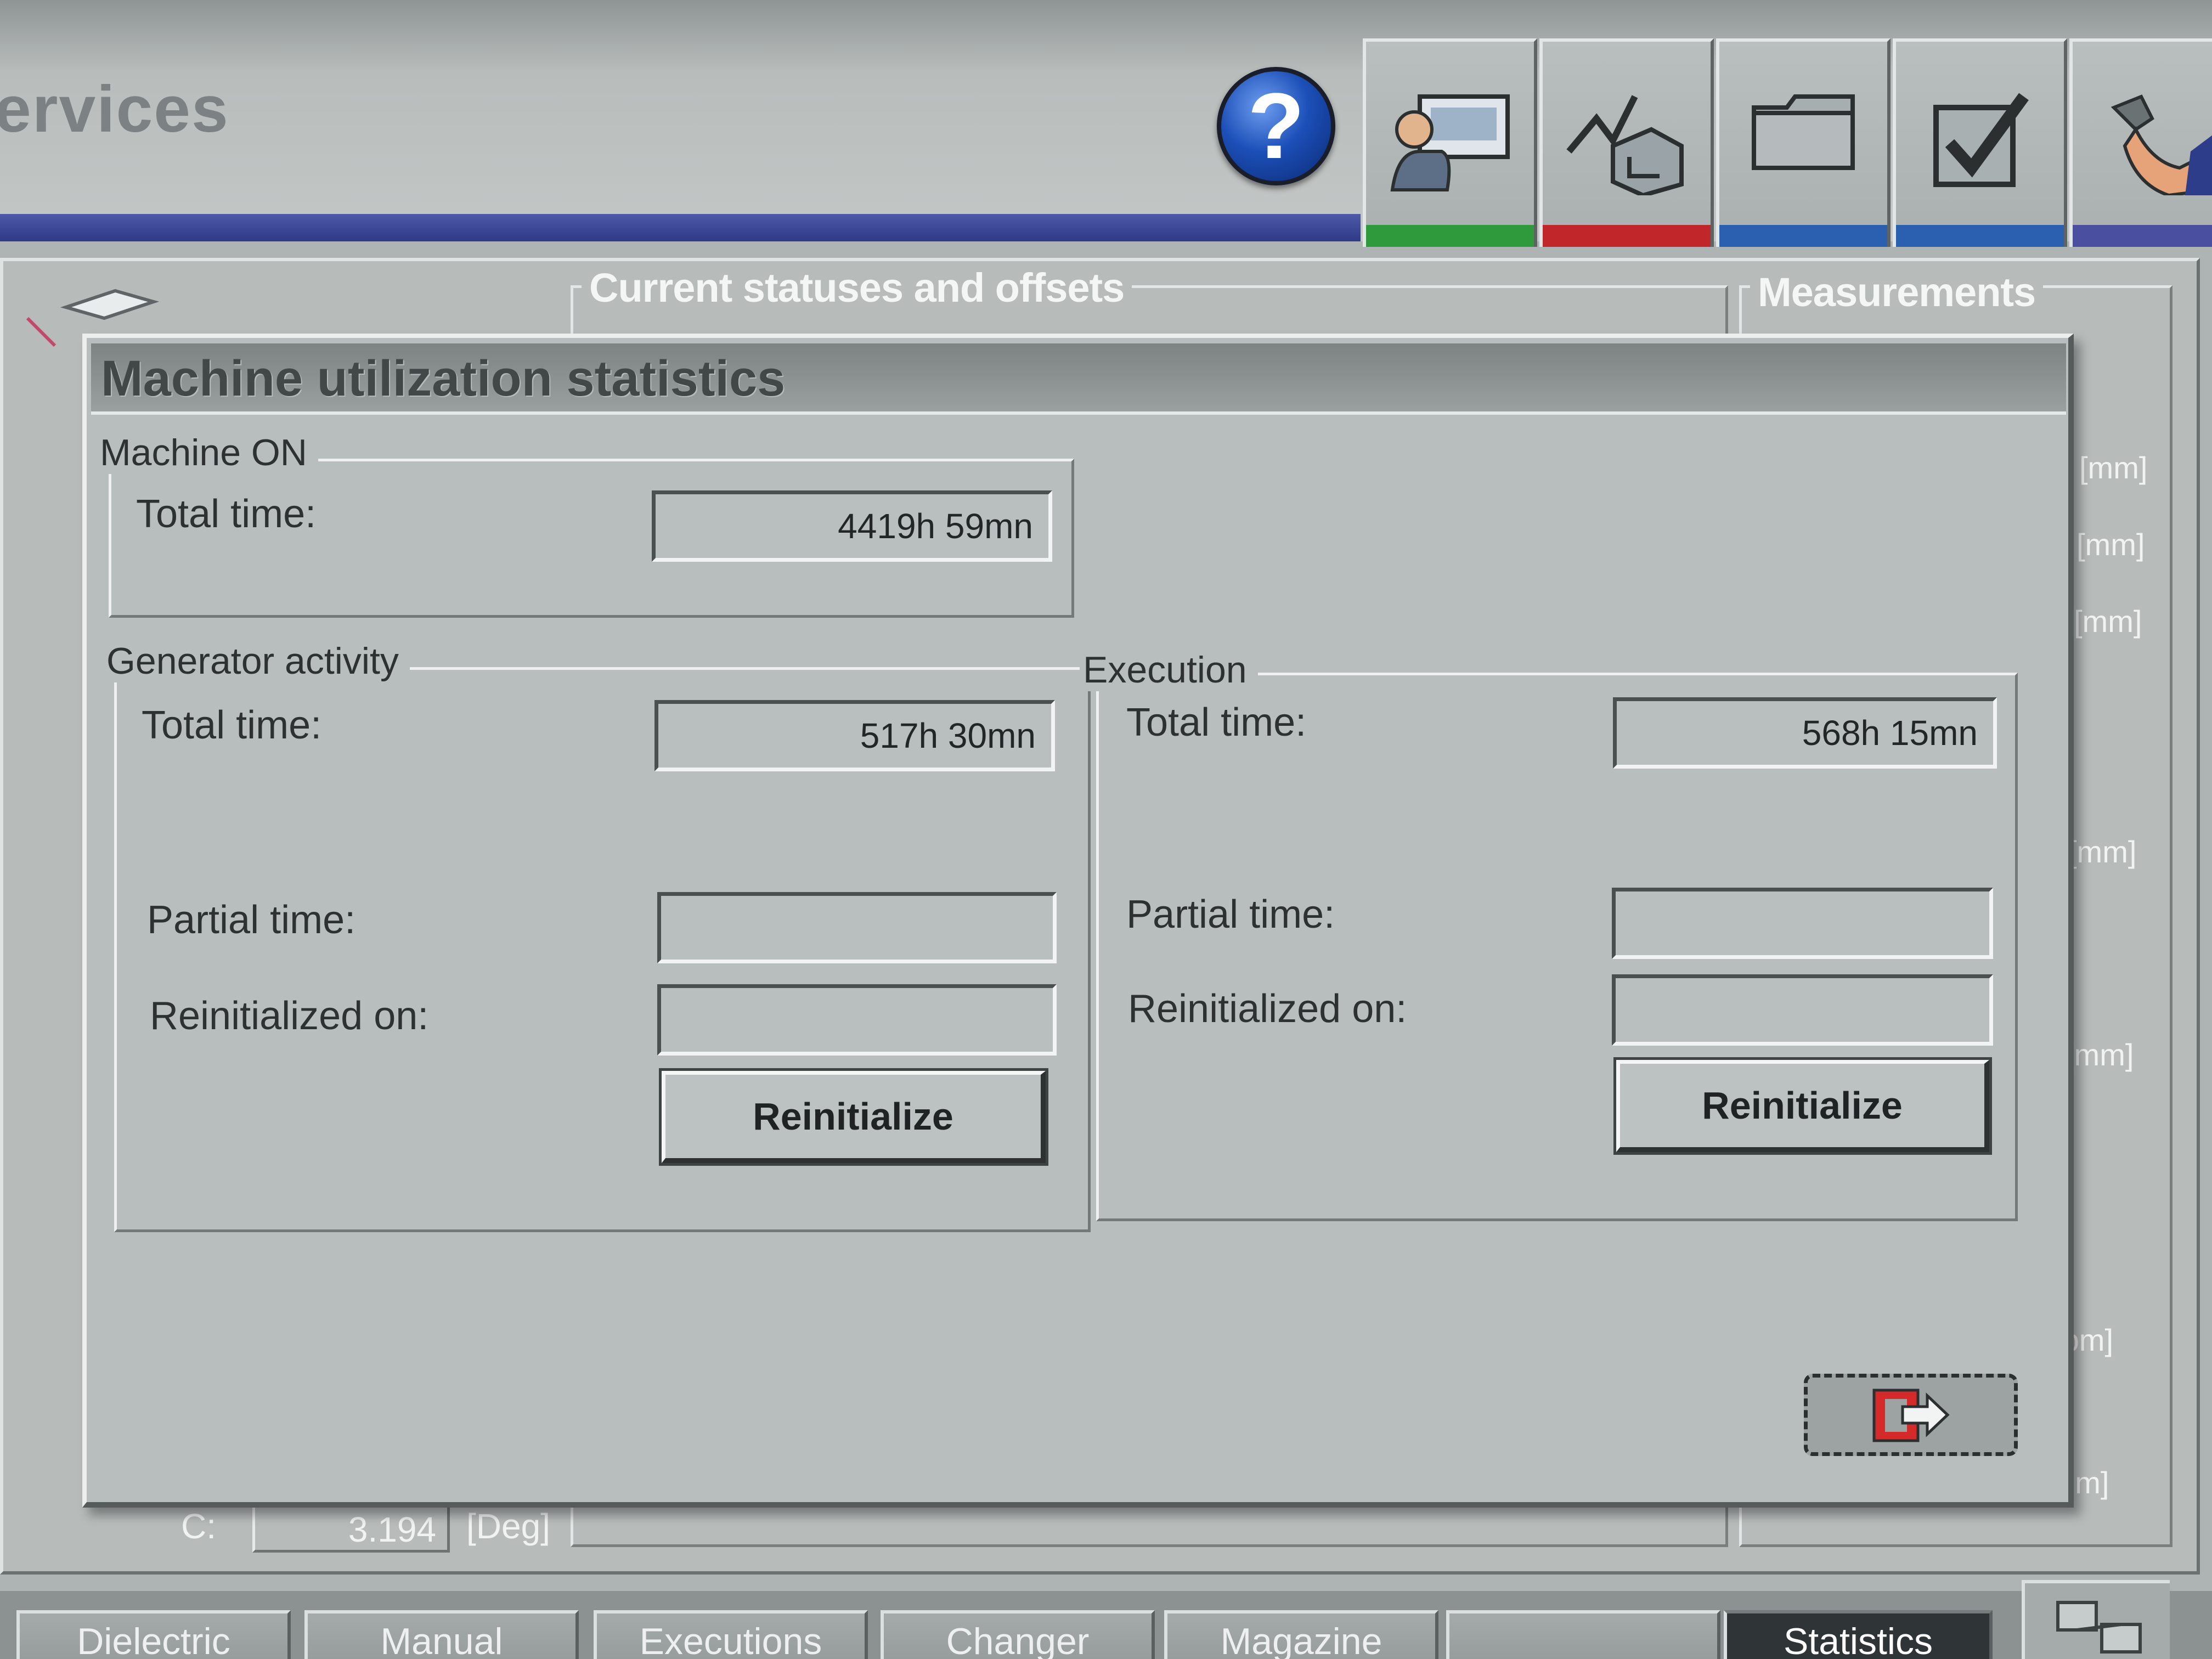 Image resolution: width=2212 pixels, height=1659 pixels. Describe the element at coordinates (256, 661) in the screenshot. I see `generator-title: Generator activity` at that location.